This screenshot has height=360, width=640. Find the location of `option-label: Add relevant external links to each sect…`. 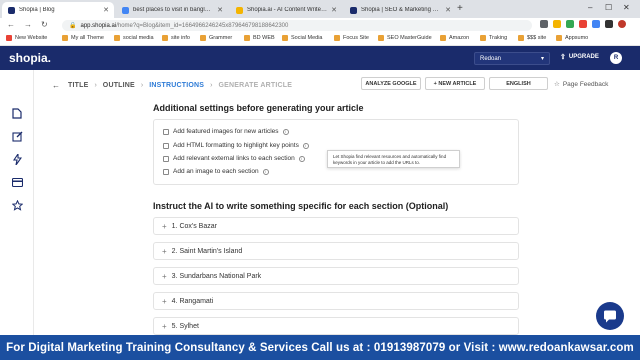

option-label: Add relevant external links to each sect… is located at coordinates (234, 158).